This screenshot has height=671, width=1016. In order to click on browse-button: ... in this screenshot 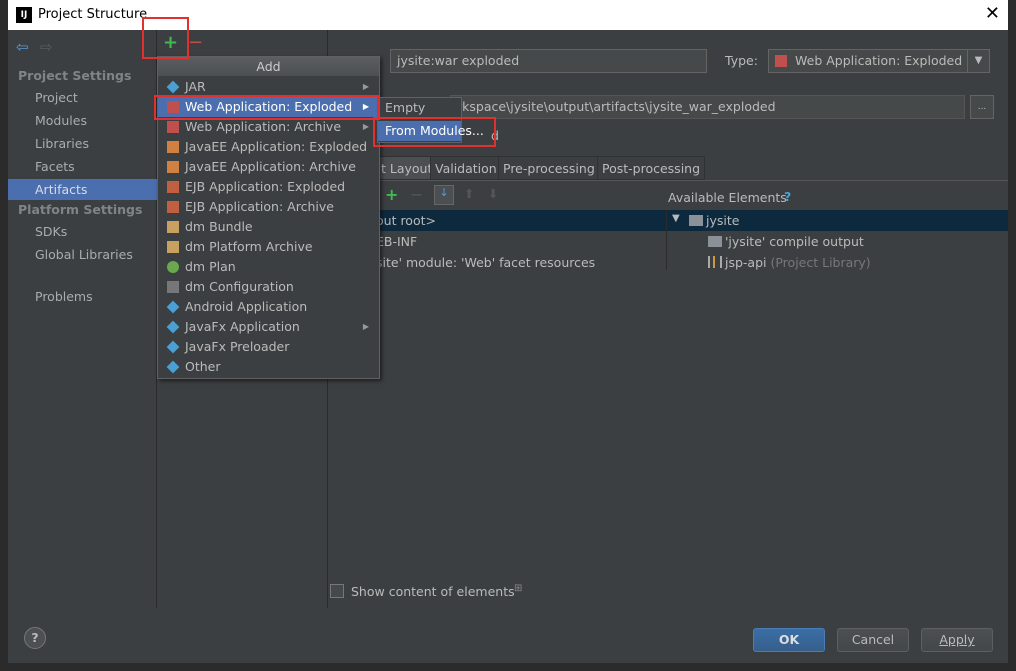, I will do `click(982, 107)`.